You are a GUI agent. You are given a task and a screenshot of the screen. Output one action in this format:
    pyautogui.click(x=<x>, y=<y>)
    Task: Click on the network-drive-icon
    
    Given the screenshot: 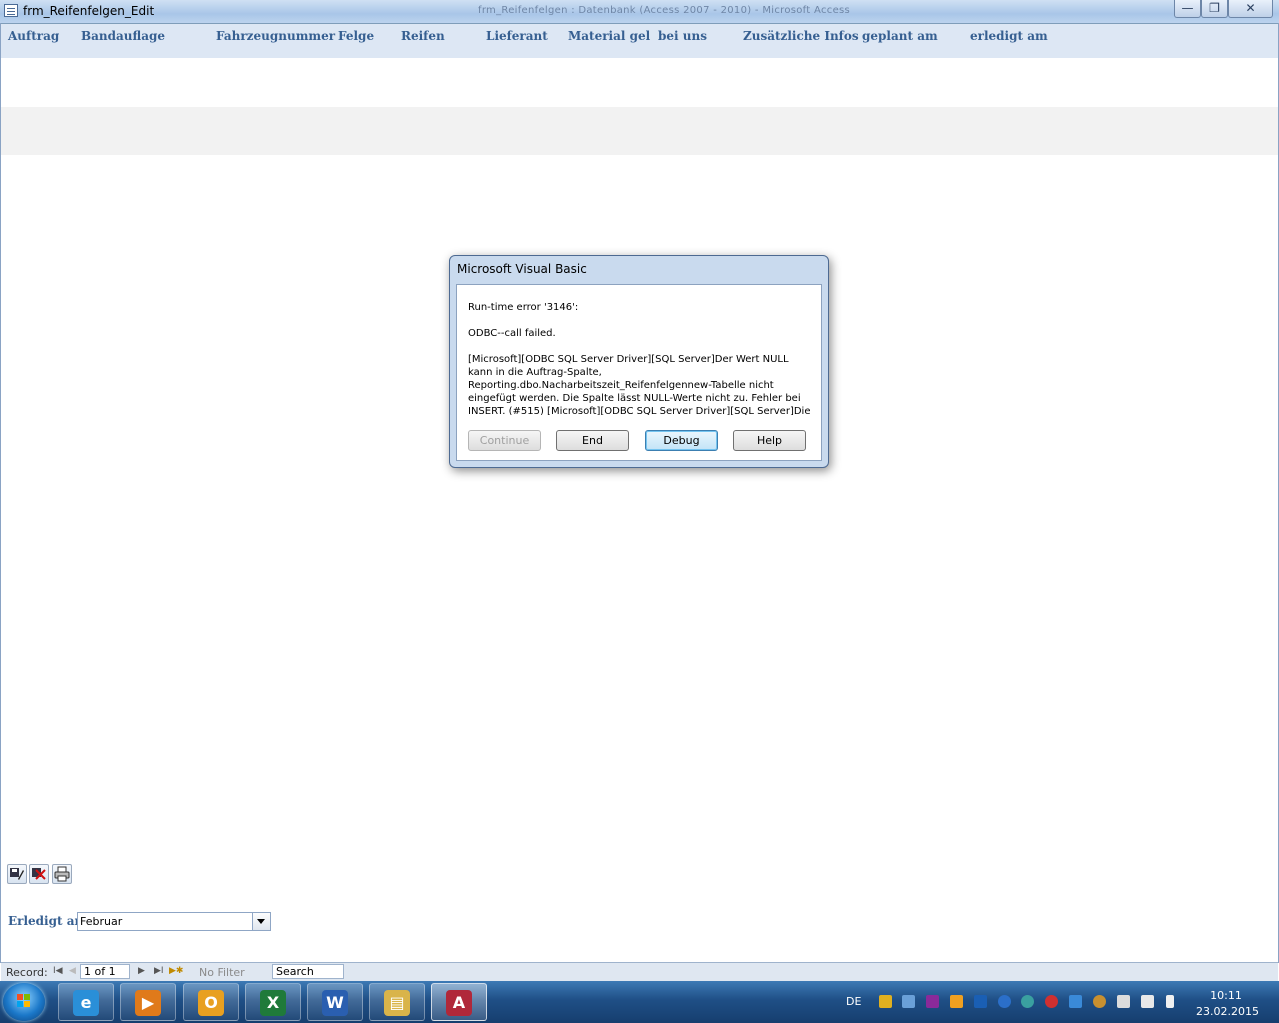 What is the action you would take?
    pyautogui.click(x=908, y=1001)
    